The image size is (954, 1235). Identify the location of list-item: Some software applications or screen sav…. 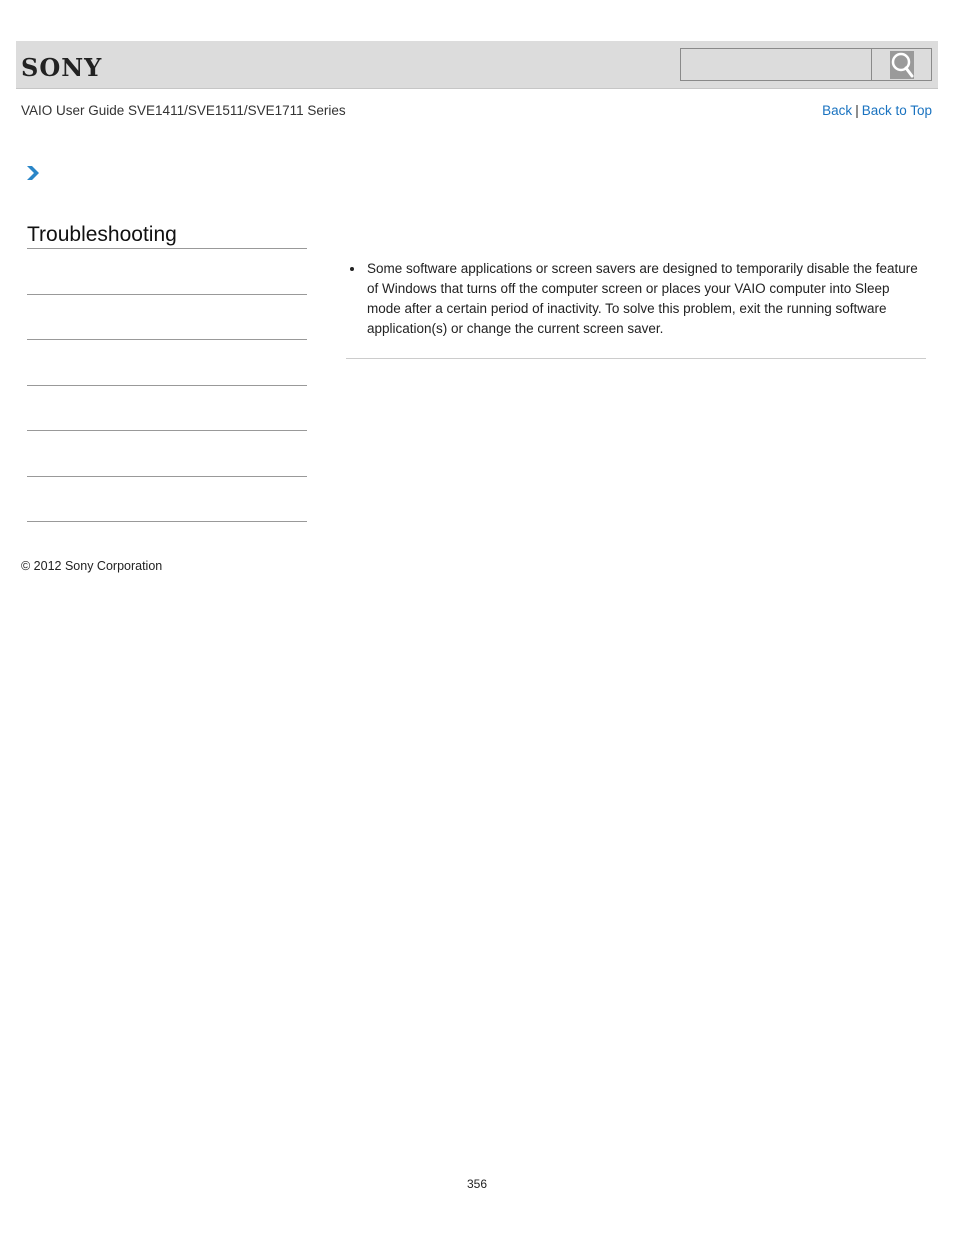
(636, 299).